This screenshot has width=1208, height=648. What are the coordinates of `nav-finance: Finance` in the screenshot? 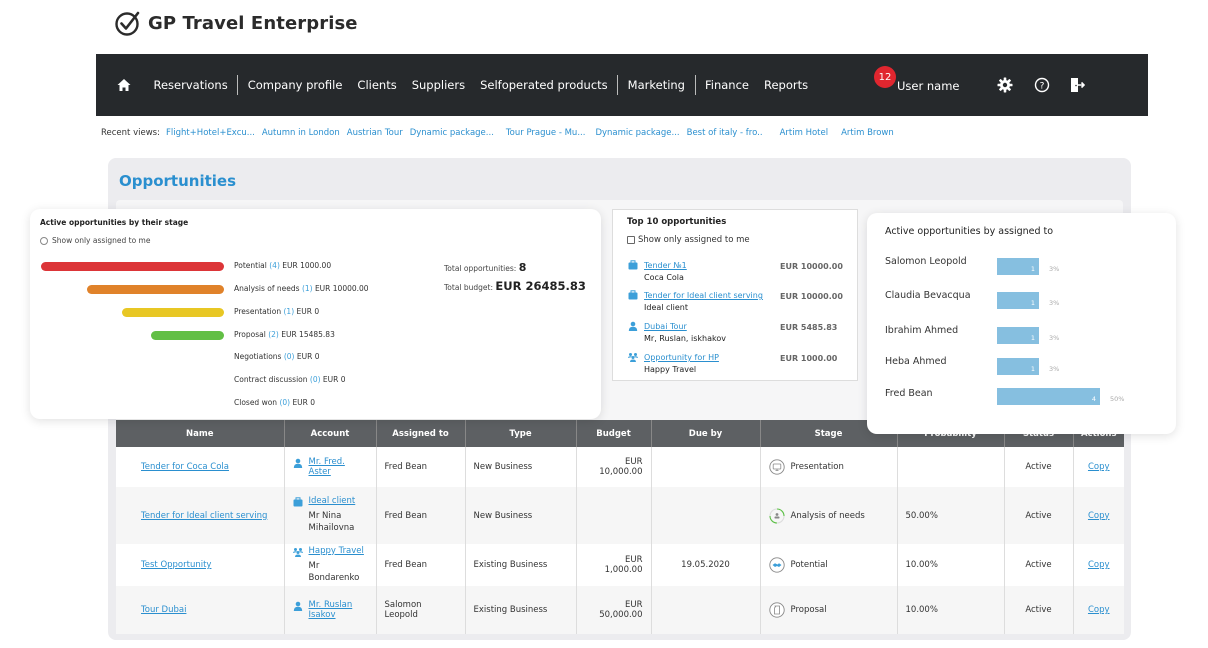 It's located at (727, 85).